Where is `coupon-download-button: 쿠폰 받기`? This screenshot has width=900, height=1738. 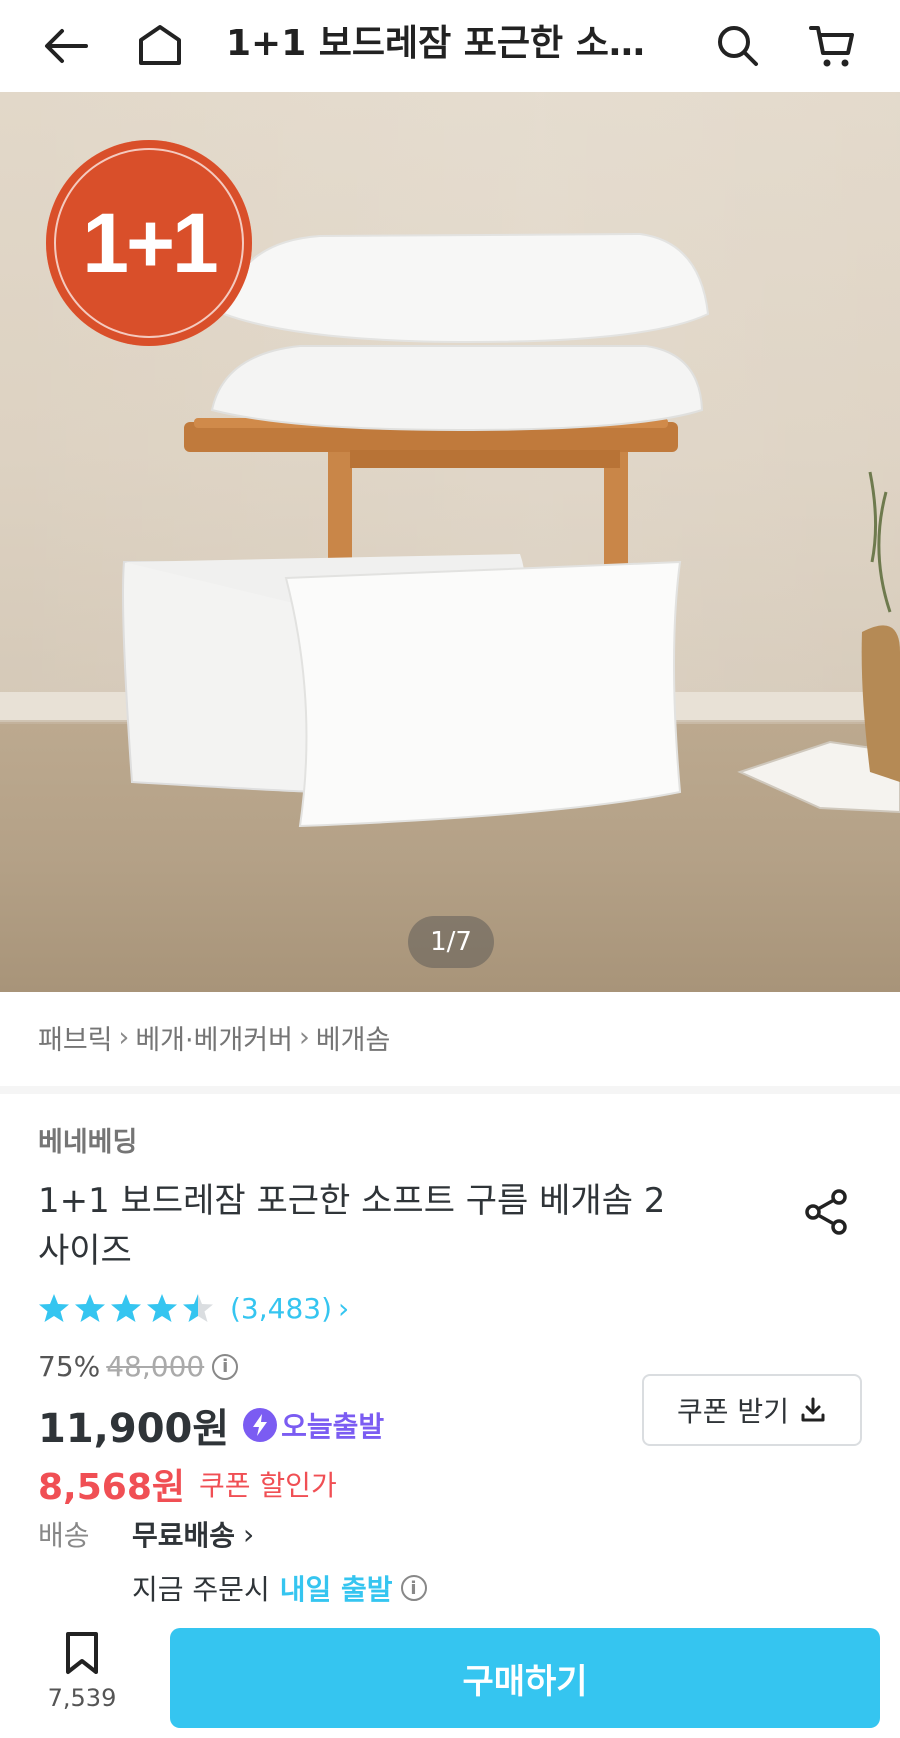 coupon-download-button: 쿠폰 받기 is located at coordinates (752, 1410).